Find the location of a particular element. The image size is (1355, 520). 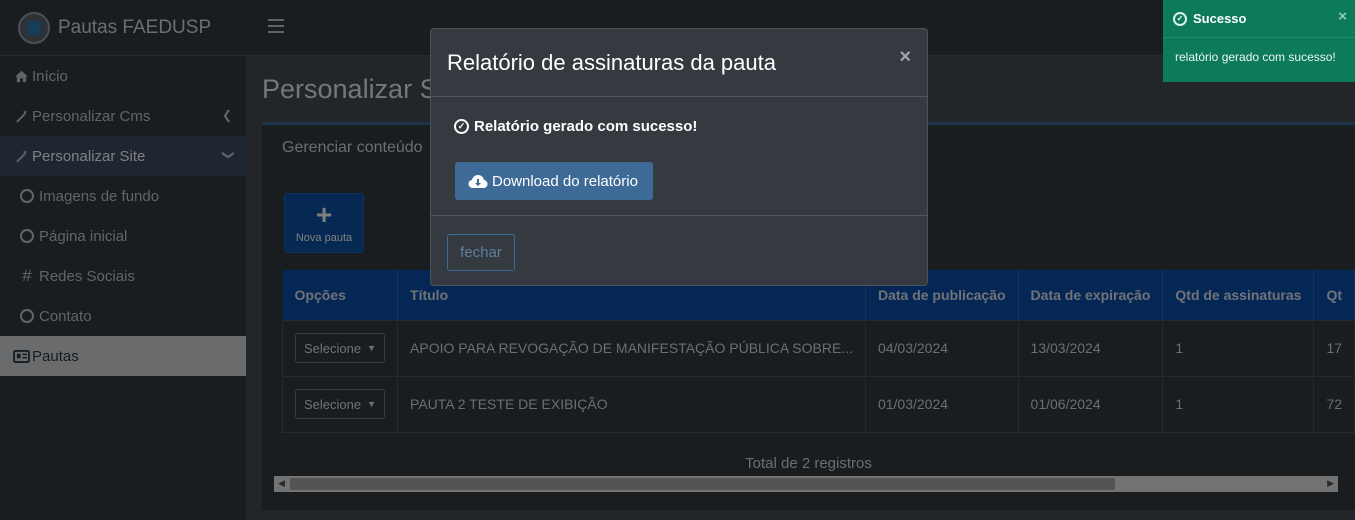

modal-header: Relatório de assinaturas da pauta × is located at coordinates (679, 63).